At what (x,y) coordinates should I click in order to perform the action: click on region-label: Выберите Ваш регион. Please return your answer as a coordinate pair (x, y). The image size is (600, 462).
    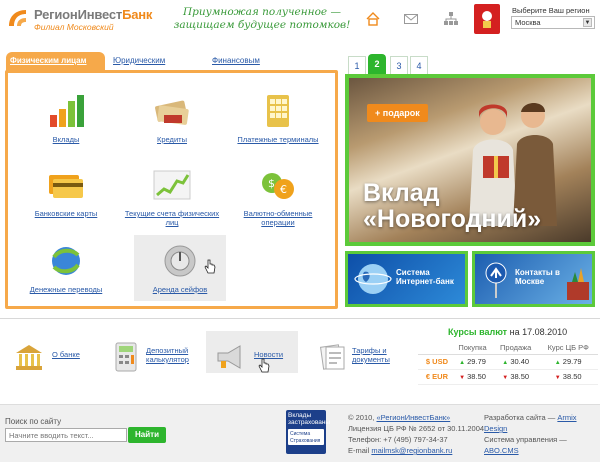
    Looking at the image, I should click on (551, 10).